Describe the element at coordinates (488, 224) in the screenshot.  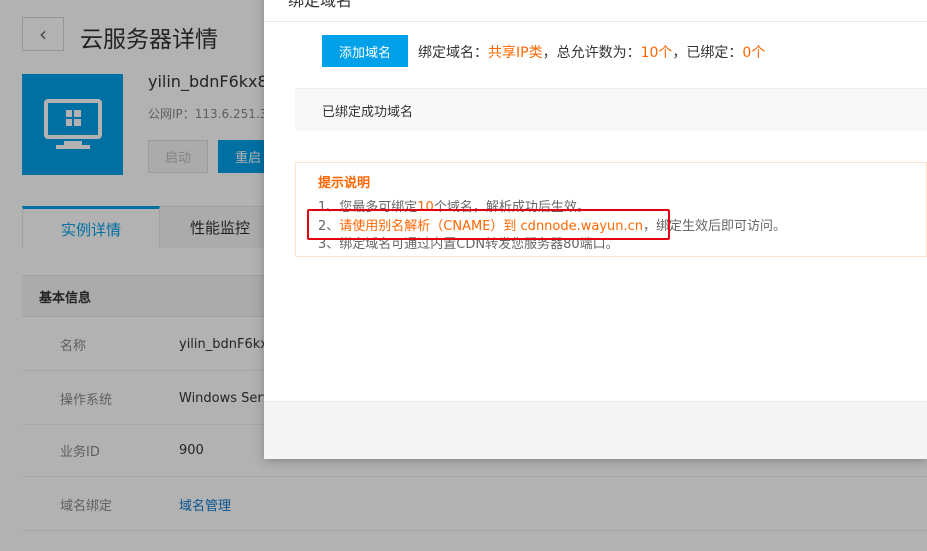
I see `highlight-annotation-box` at that location.